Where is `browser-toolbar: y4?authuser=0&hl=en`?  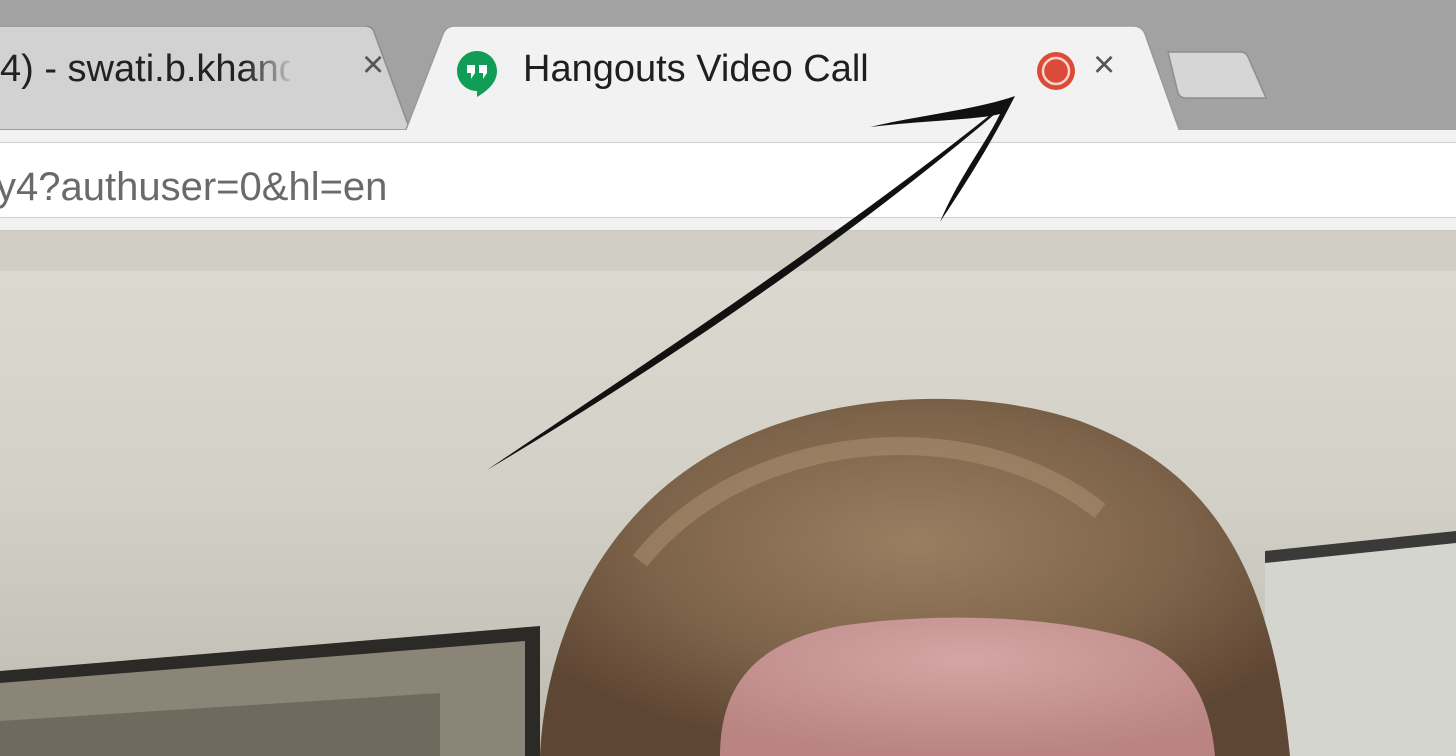
browser-toolbar: y4?authuser=0&hl=en is located at coordinates (728, 180).